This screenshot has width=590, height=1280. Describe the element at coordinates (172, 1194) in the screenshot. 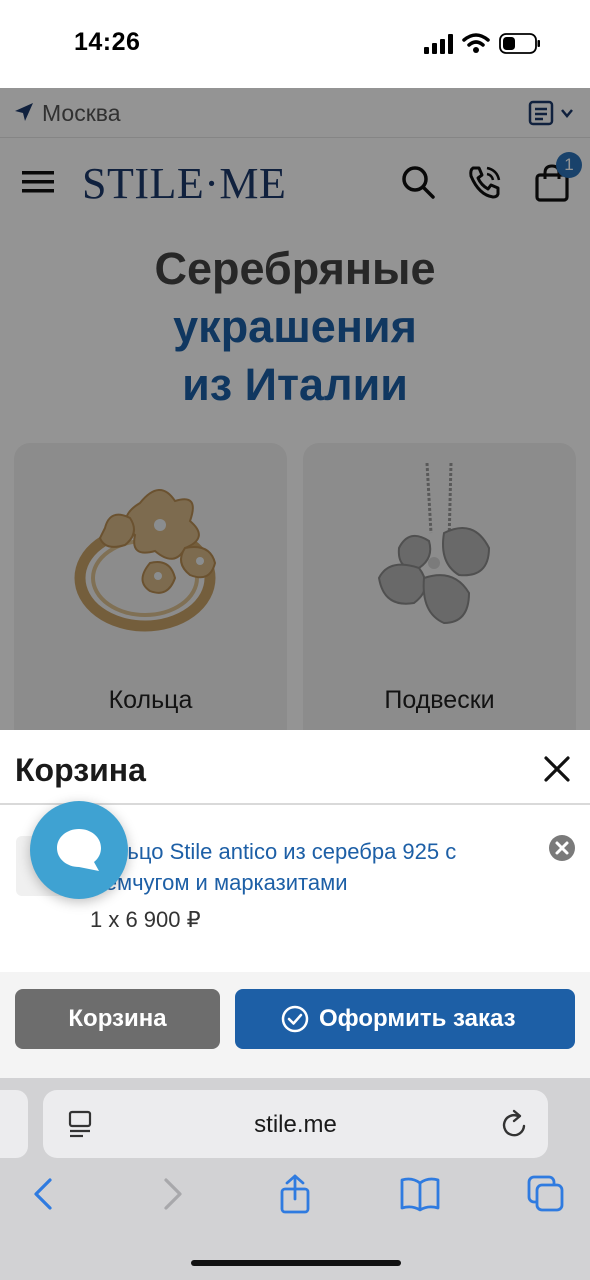

I see `forward-icon` at that location.